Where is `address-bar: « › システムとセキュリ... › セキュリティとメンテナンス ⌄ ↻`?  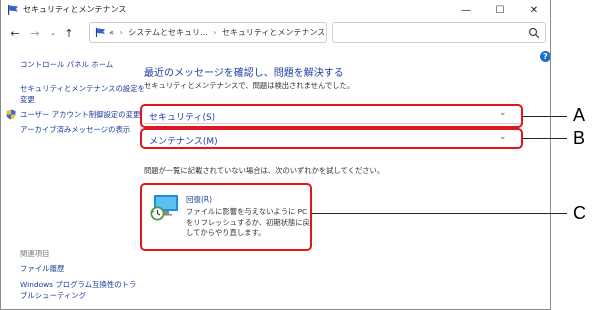
address-bar: « › システムとセキュリ... › セキュリティとメンテナンス ⌄ ↻ is located at coordinates (247, 32).